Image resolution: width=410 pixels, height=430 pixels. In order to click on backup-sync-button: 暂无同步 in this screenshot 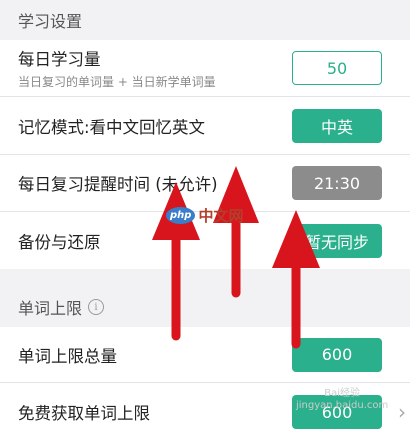, I will do `click(337, 240)`.